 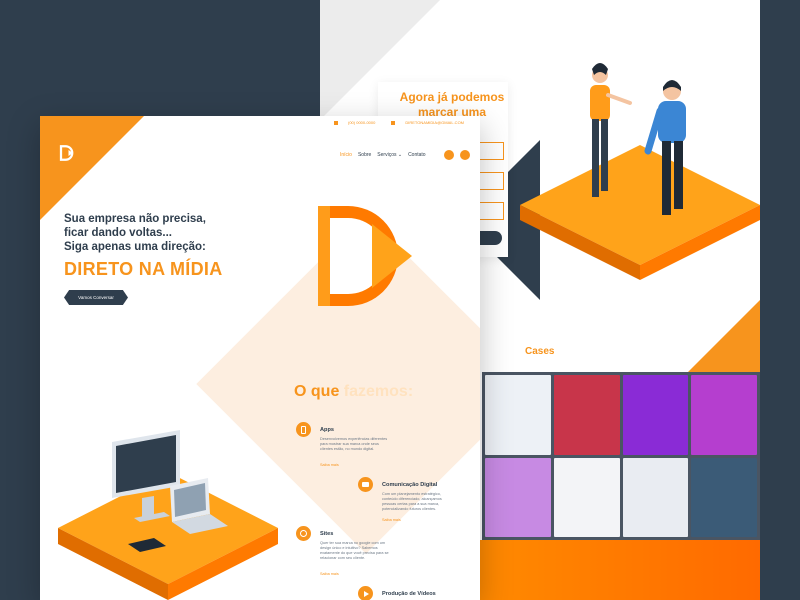 What do you see at coordinates (409, 594) in the screenshot?
I see `service-title-videos: Produção de Vídeos` at bounding box center [409, 594].